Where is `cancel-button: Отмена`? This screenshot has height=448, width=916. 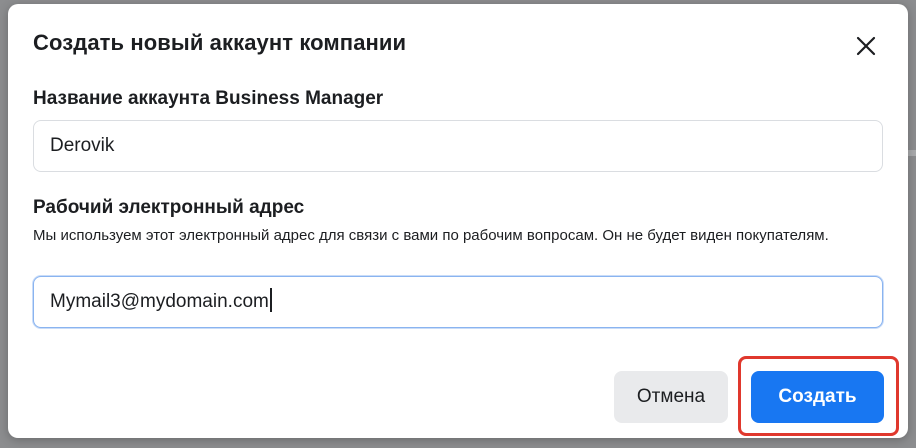 cancel-button: Отмена is located at coordinates (671, 397).